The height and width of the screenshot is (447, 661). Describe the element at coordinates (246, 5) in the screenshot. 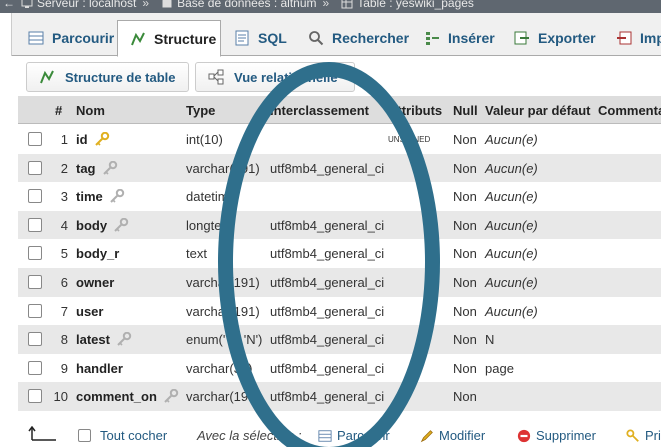

I see `breadcrumb-database: Base de données : altnum` at that location.